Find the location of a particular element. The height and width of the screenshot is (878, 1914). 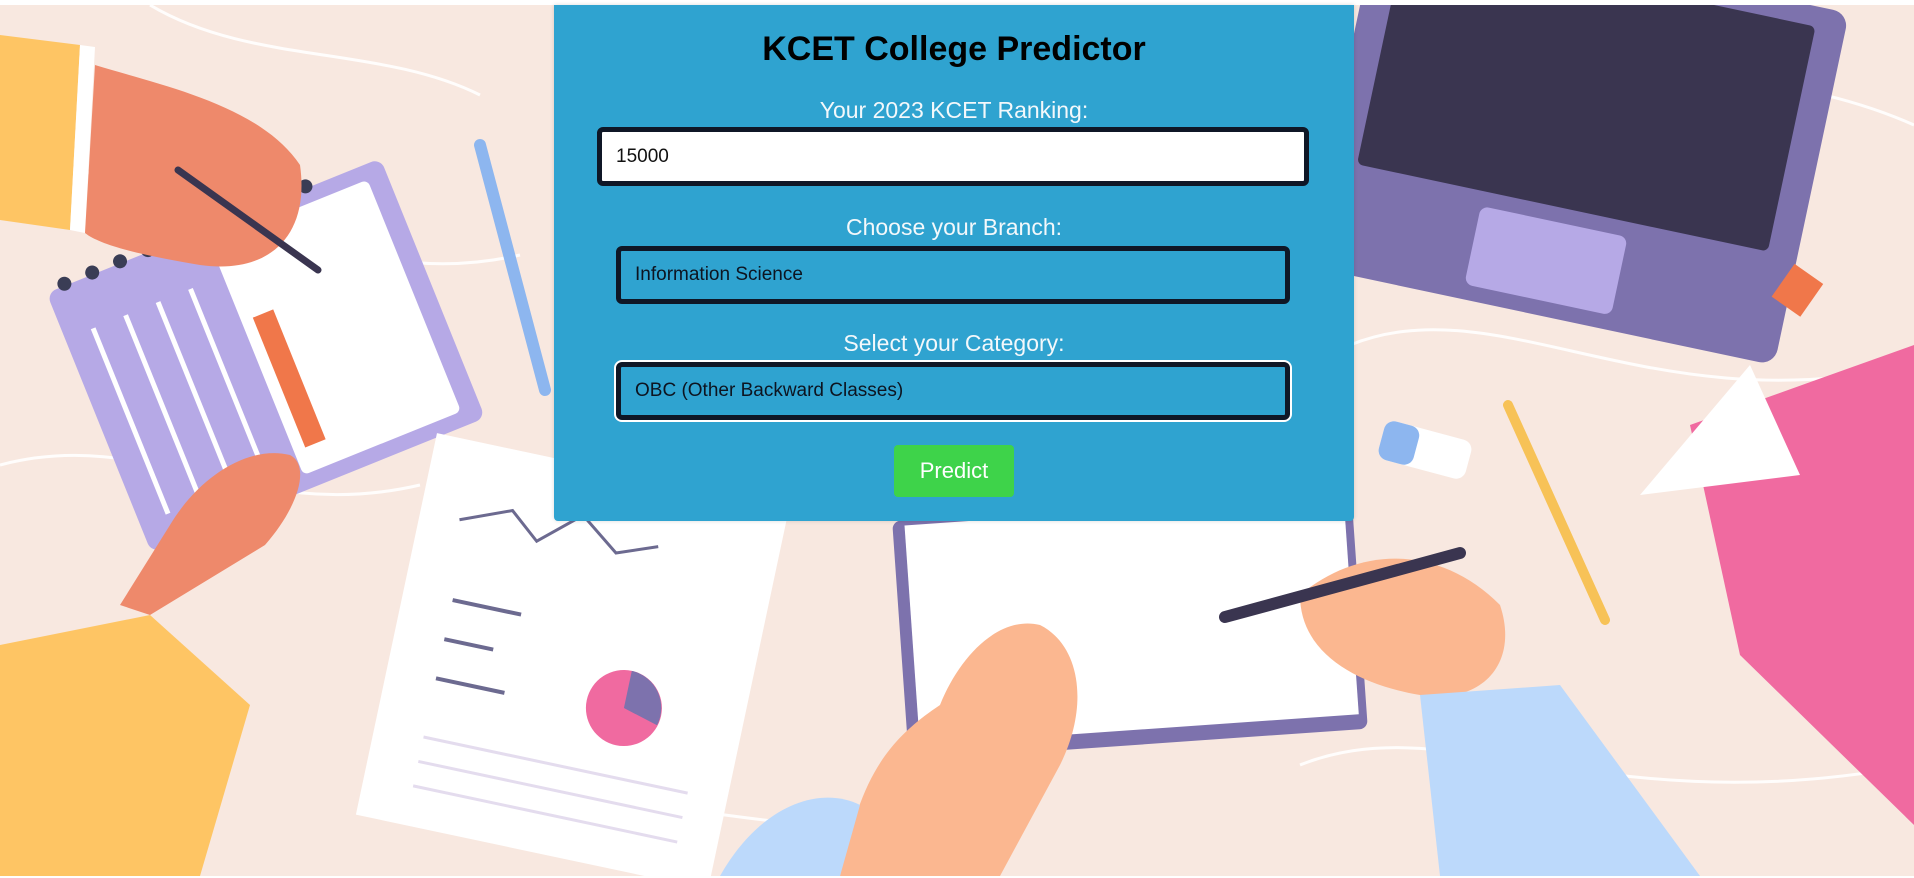

branch-label: Choose your Branch: is located at coordinates (954, 227).